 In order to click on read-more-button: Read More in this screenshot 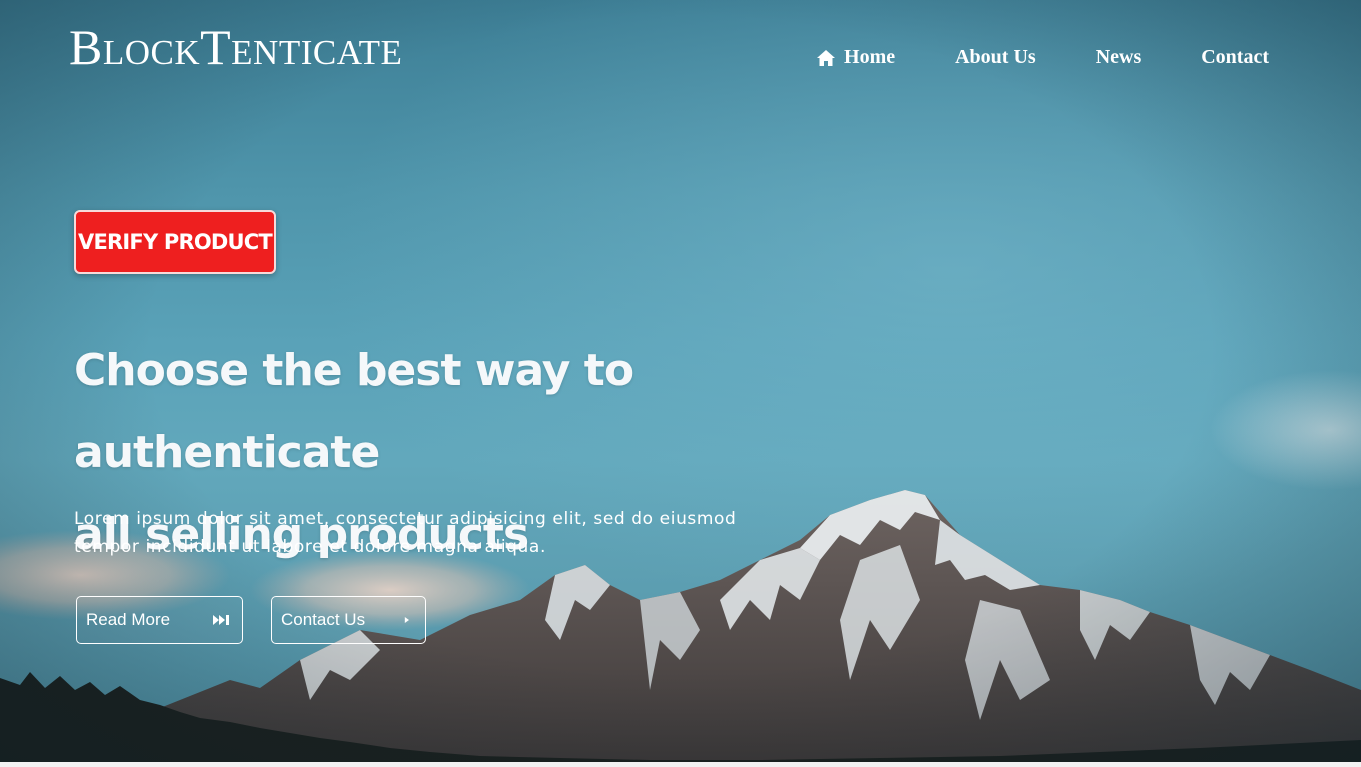, I will do `click(159, 620)`.